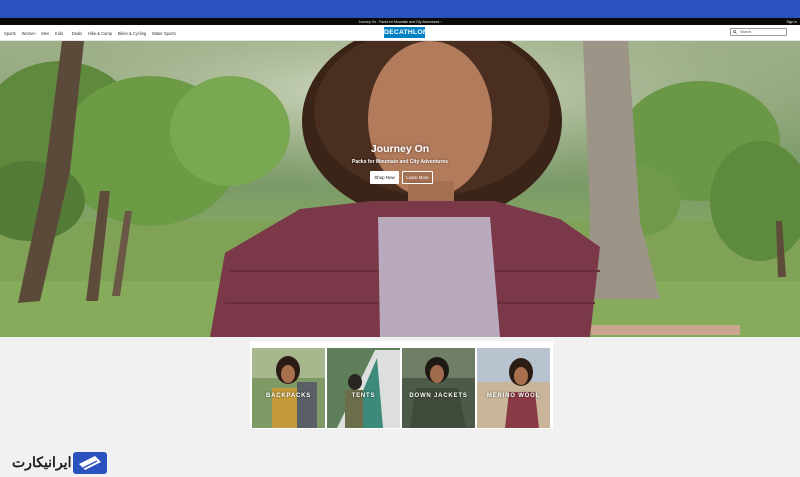 Image resolution: width=800 pixels, height=477 pixels. What do you see at coordinates (10, 33) in the screenshot?
I see `nav-link-sports: Sports` at bounding box center [10, 33].